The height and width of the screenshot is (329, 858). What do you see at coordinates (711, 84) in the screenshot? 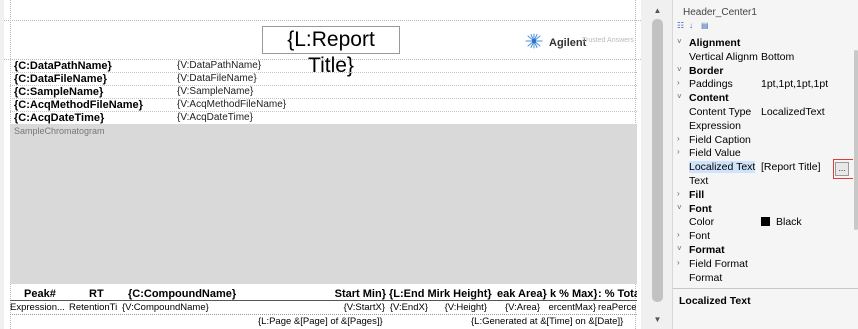
I see `property-name: Paddings` at bounding box center [711, 84].